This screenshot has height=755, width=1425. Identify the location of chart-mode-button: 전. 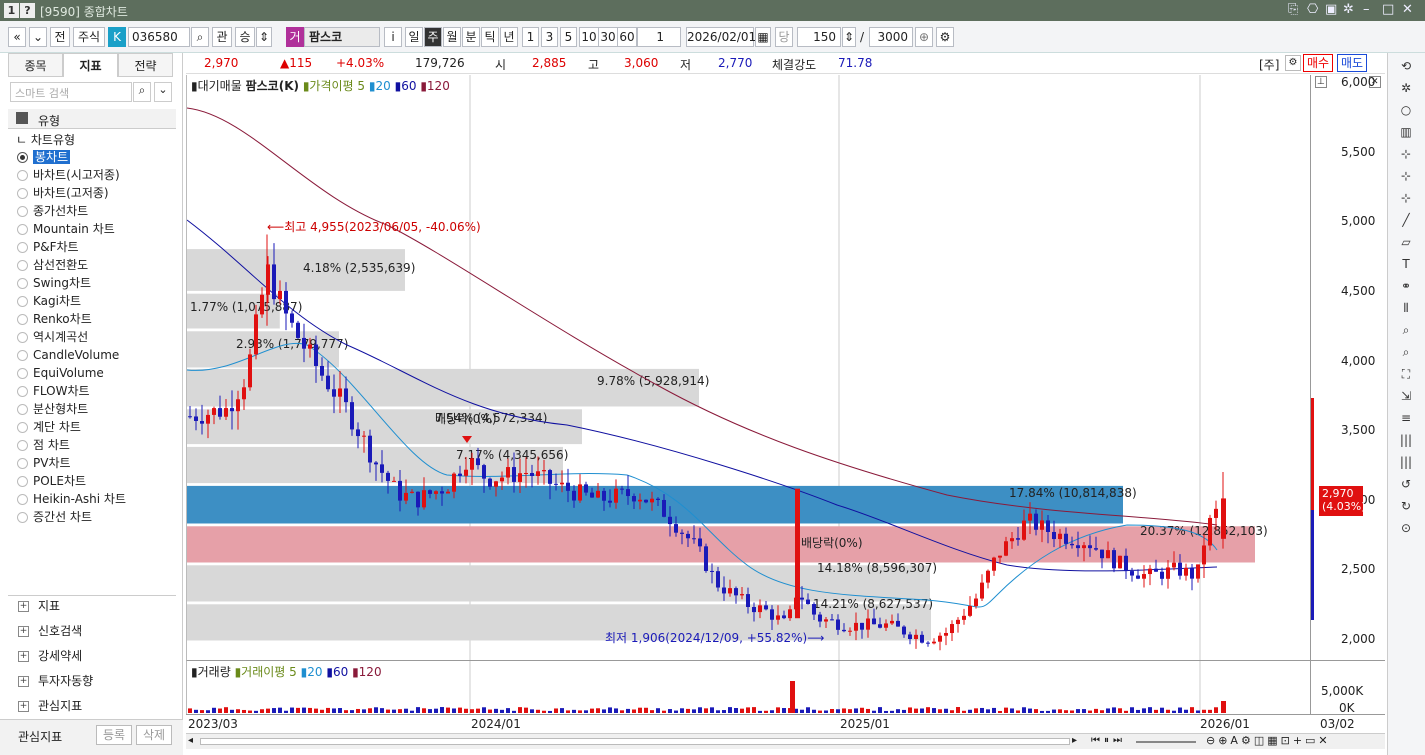
(60, 37).